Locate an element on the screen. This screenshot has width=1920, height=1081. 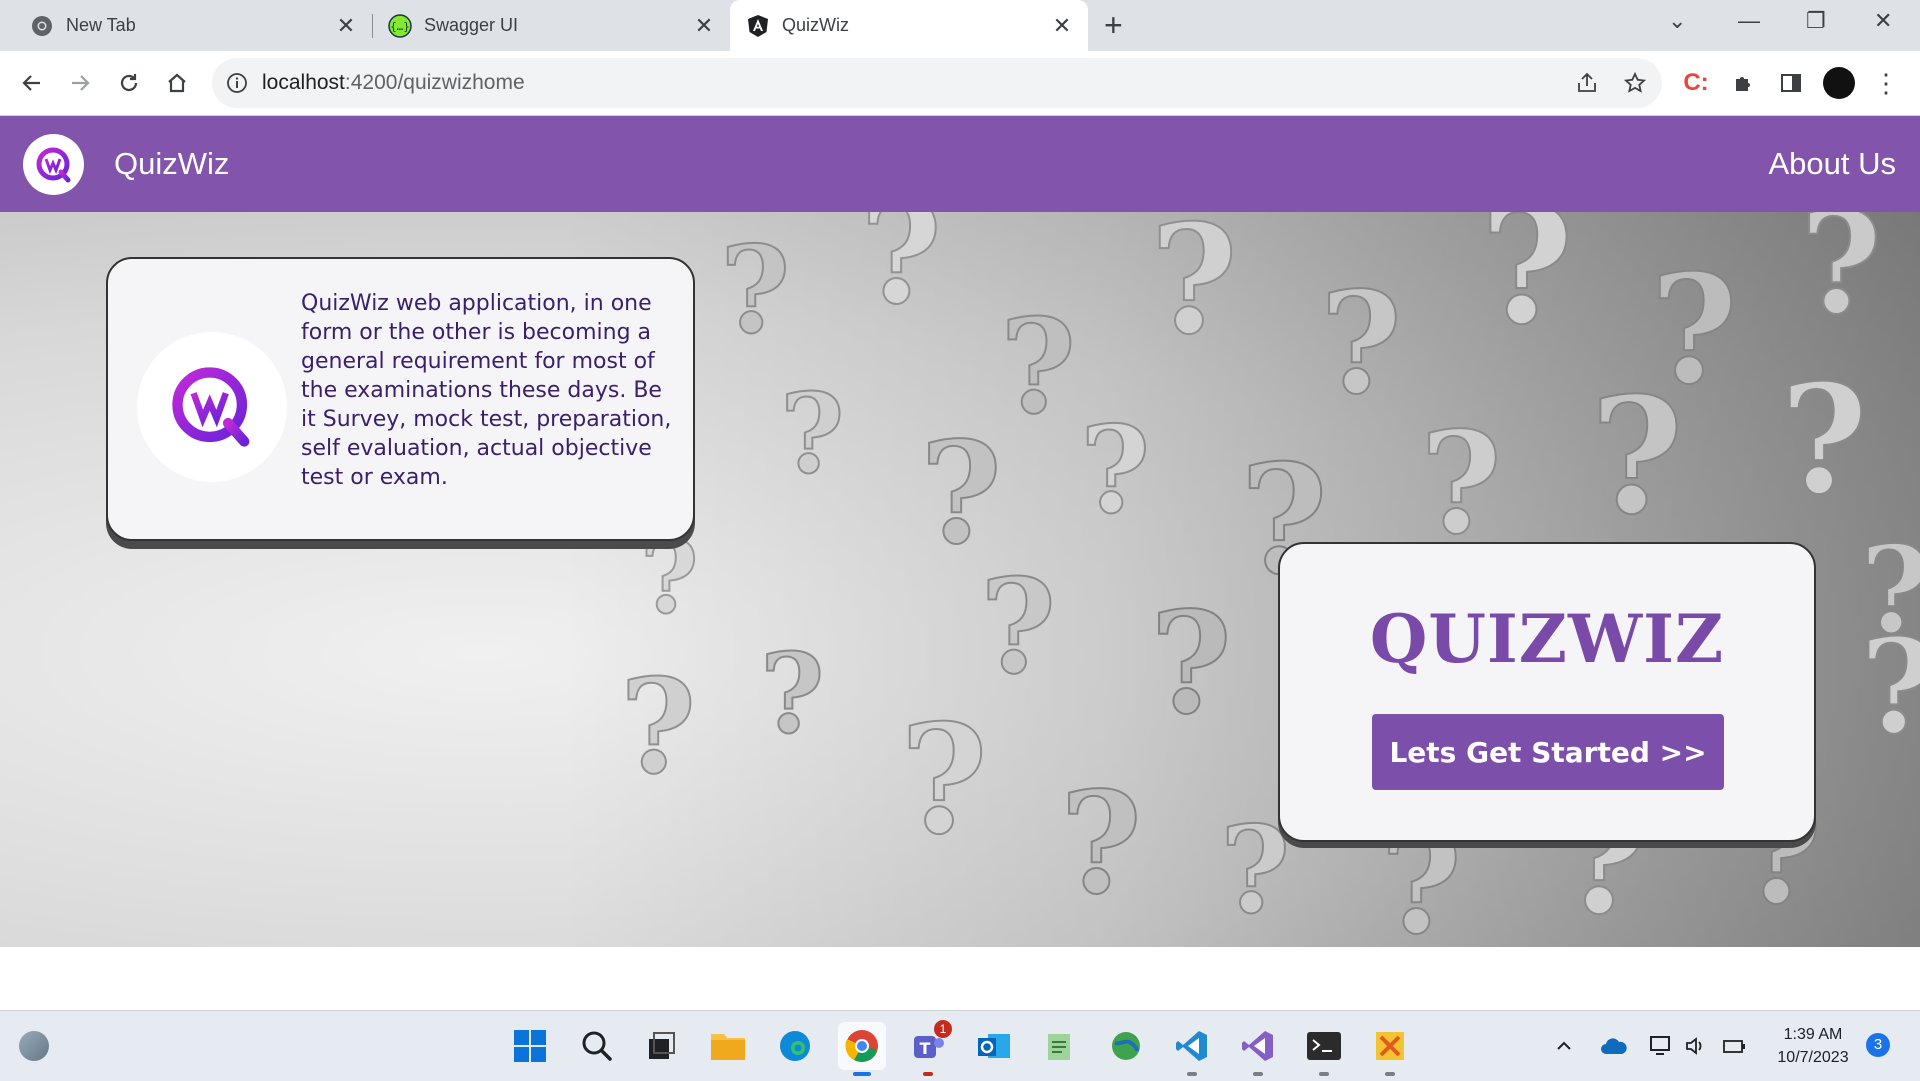
tools-icon is located at coordinates (1390, 1049).